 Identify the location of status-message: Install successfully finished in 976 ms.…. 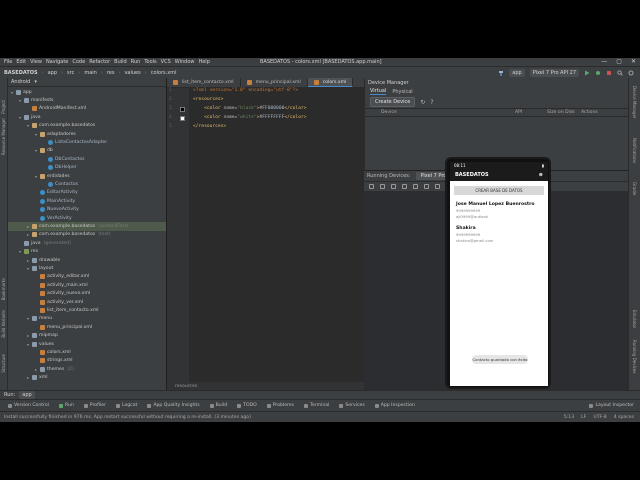
(127, 417).